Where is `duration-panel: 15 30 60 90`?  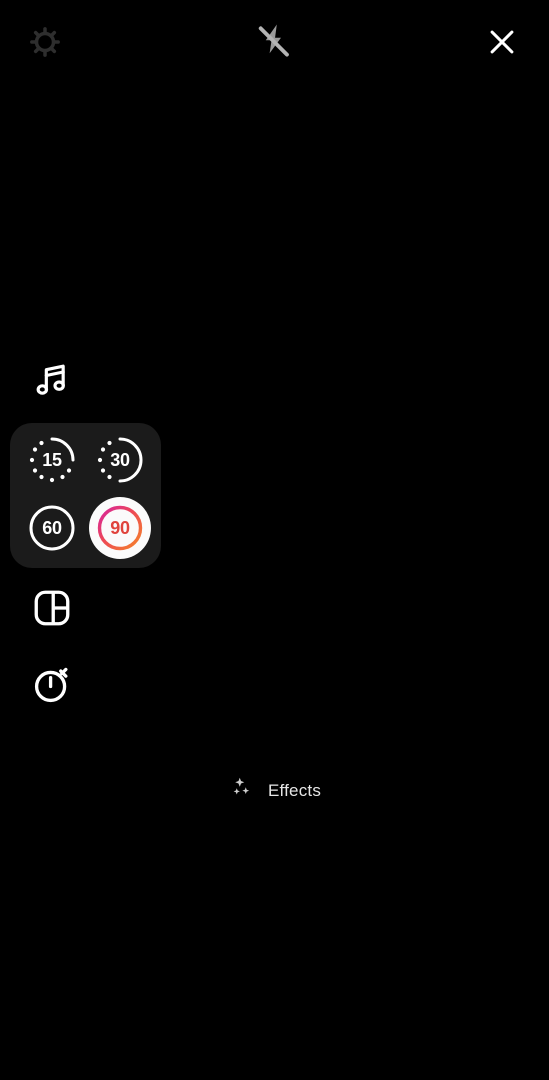 duration-panel: 15 30 60 90 is located at coordinates (85, 495).